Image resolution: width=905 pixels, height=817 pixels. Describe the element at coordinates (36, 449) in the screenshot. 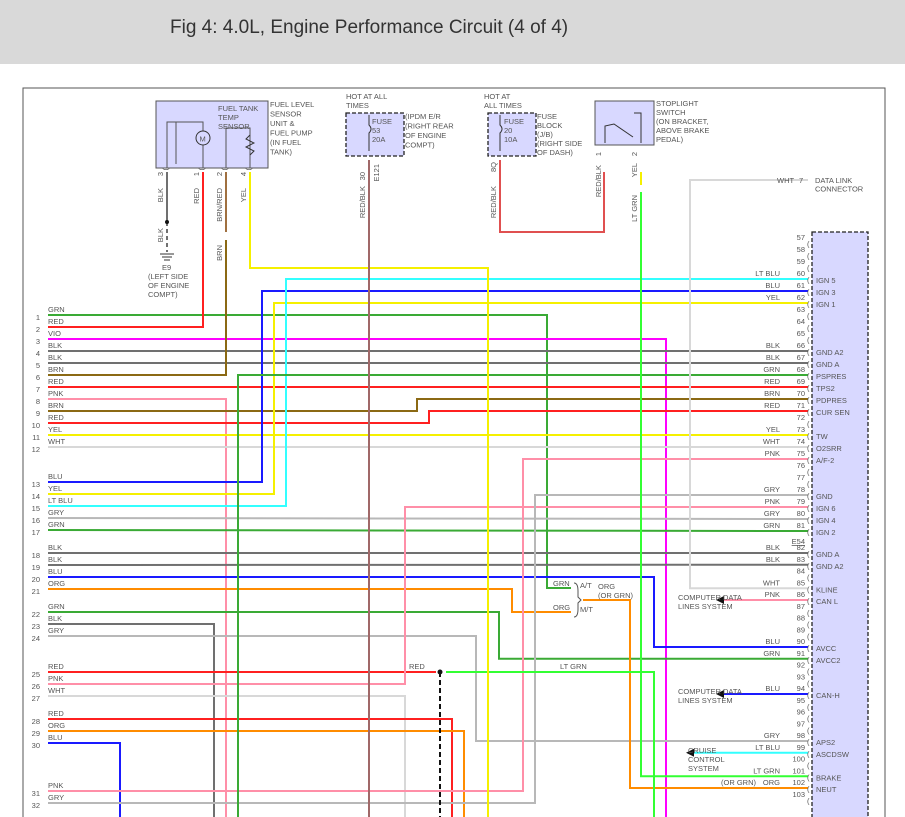

I see `left-pin-number: 12` at that location.